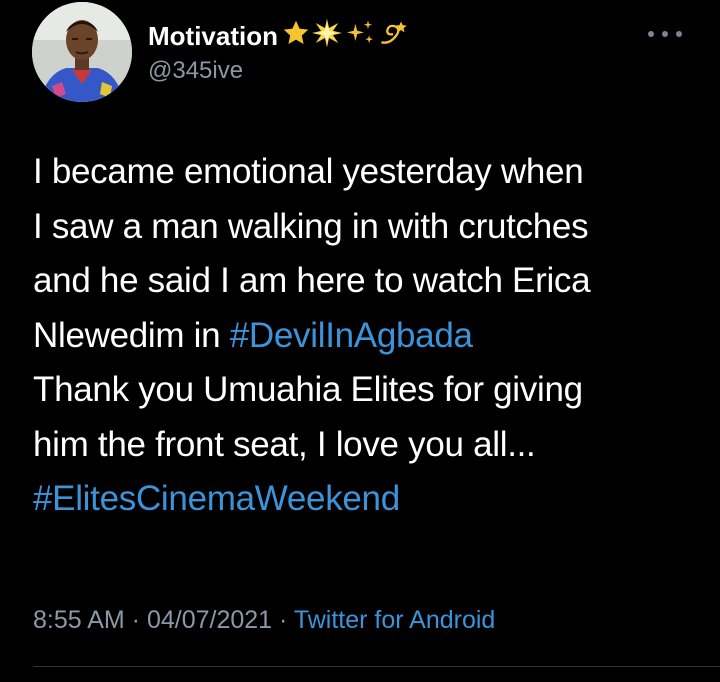  What do you see at coordinates (327, 36) in the screenshot?
I see `glowing-star-icon` at bounding box center [327, 36].